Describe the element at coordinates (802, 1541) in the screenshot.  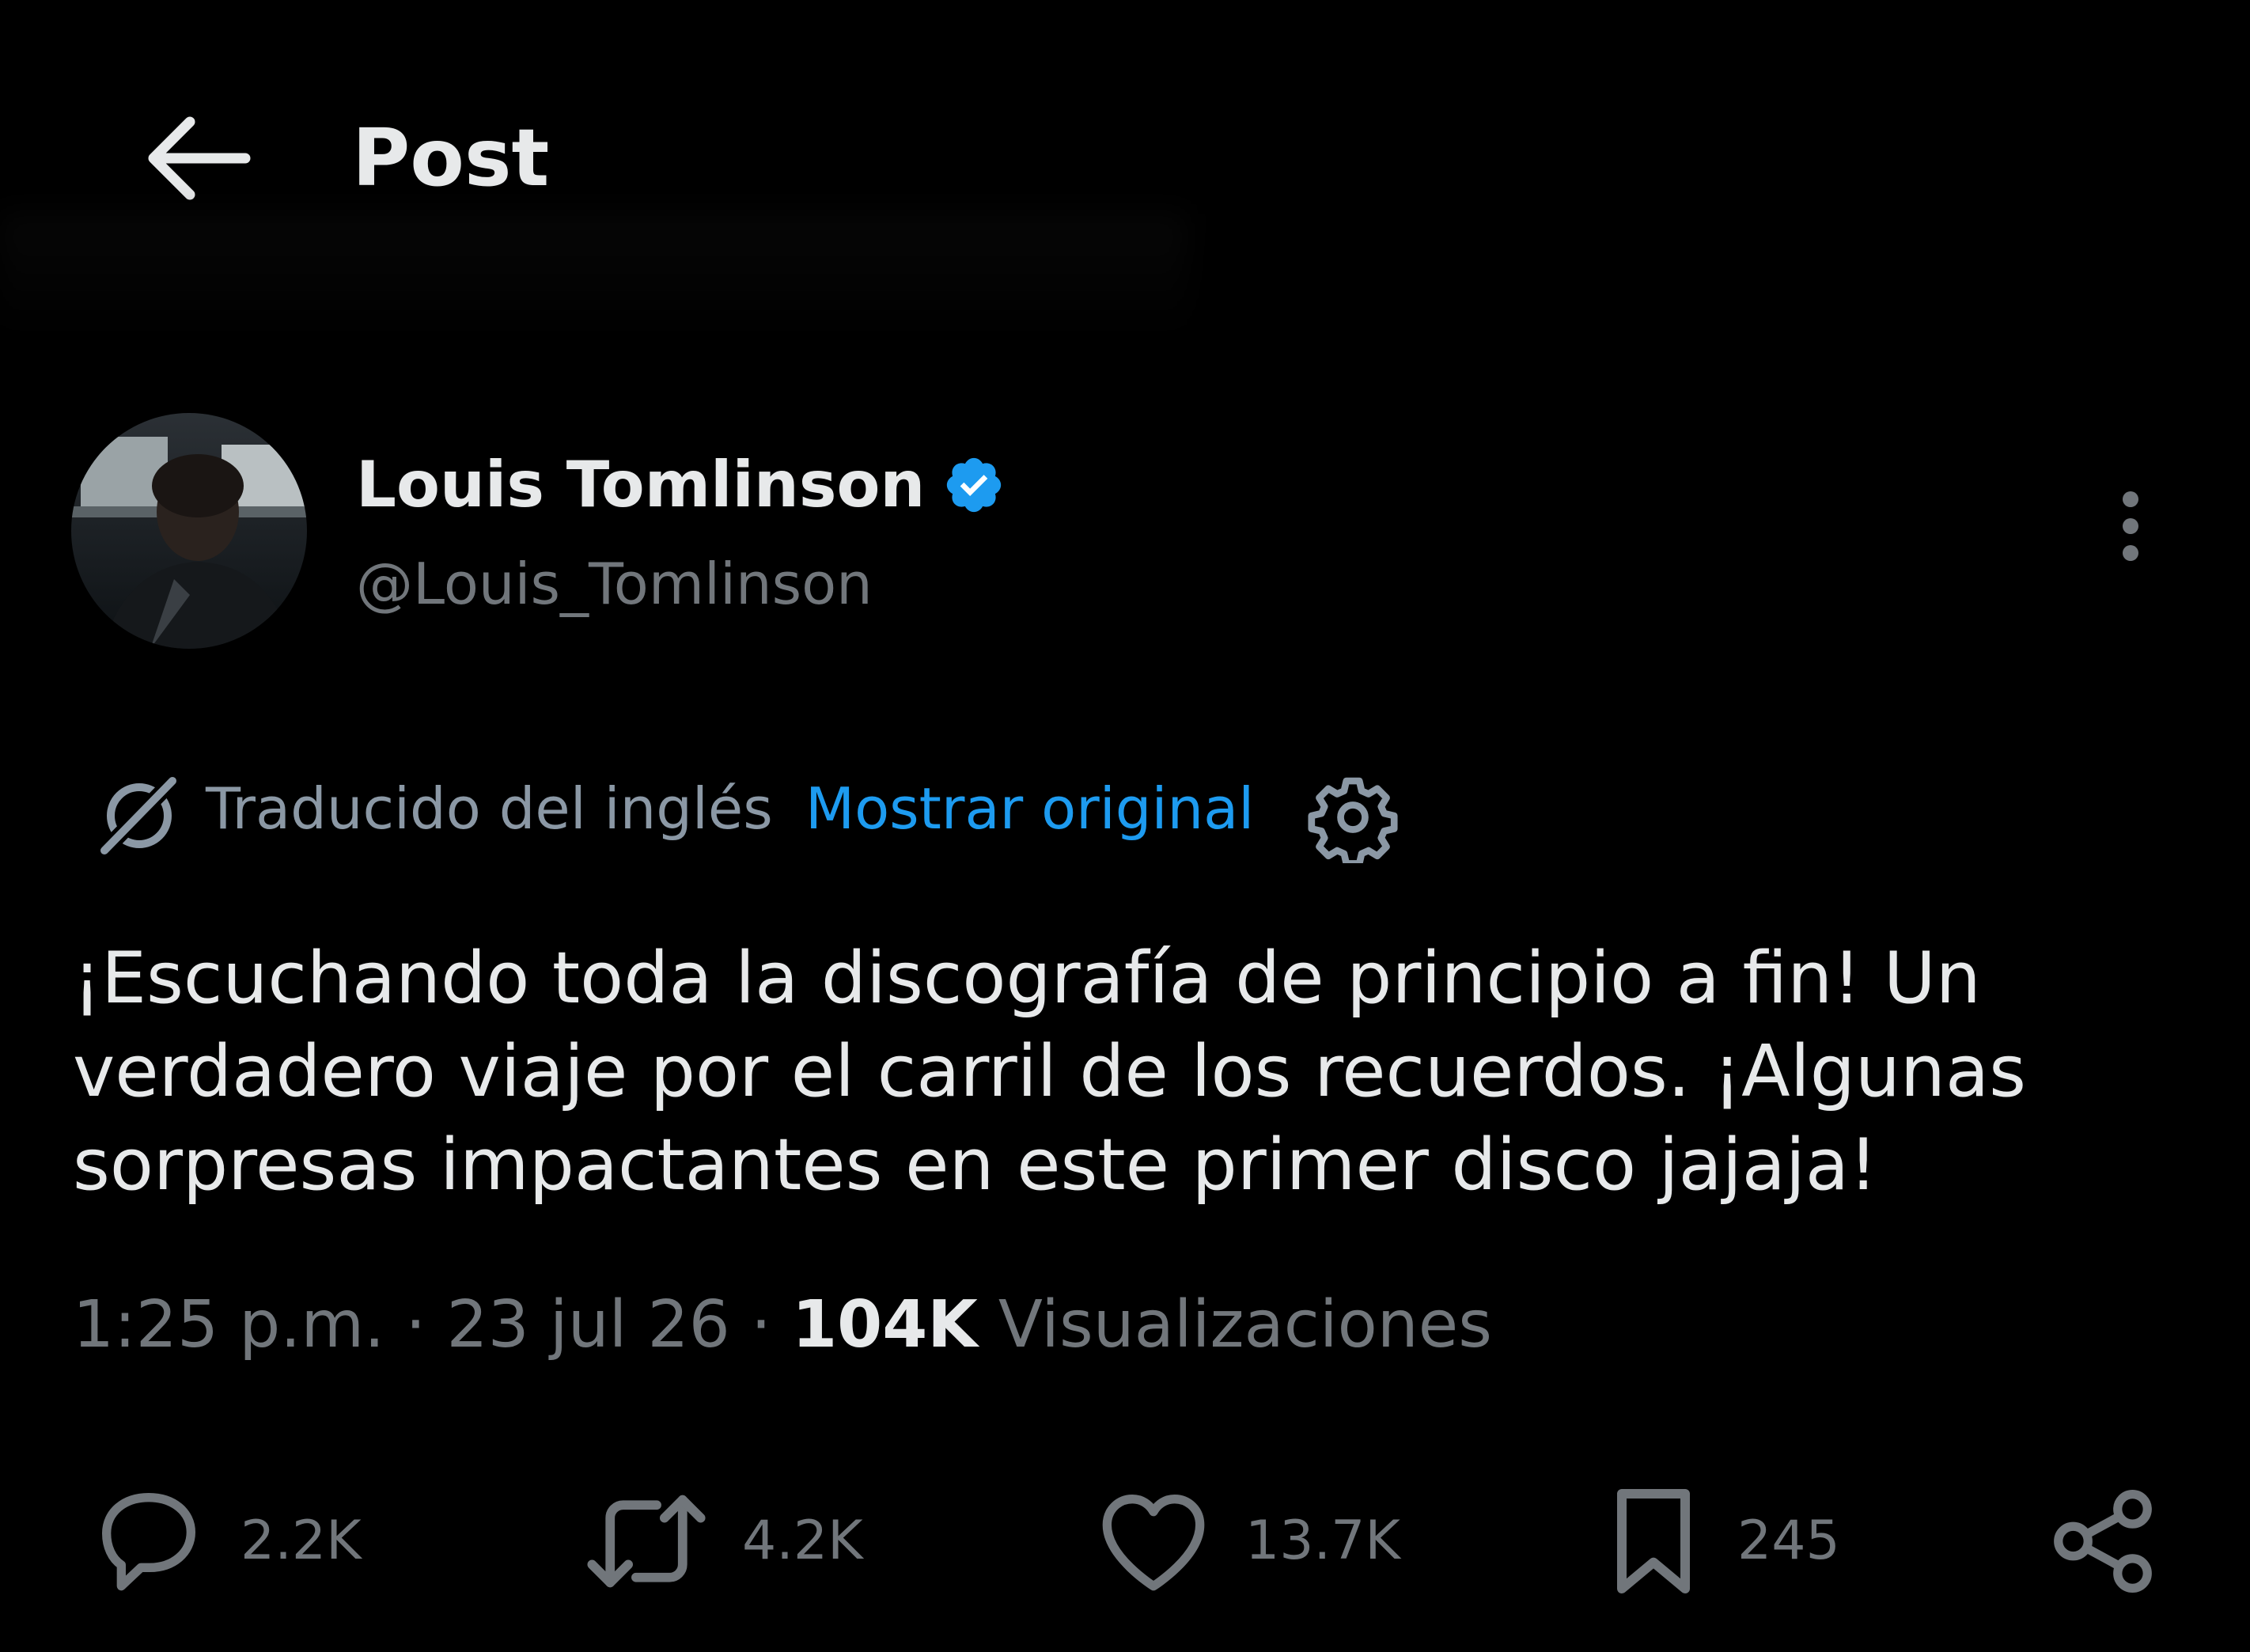
I see `repost-count: 4.2K` at that location.